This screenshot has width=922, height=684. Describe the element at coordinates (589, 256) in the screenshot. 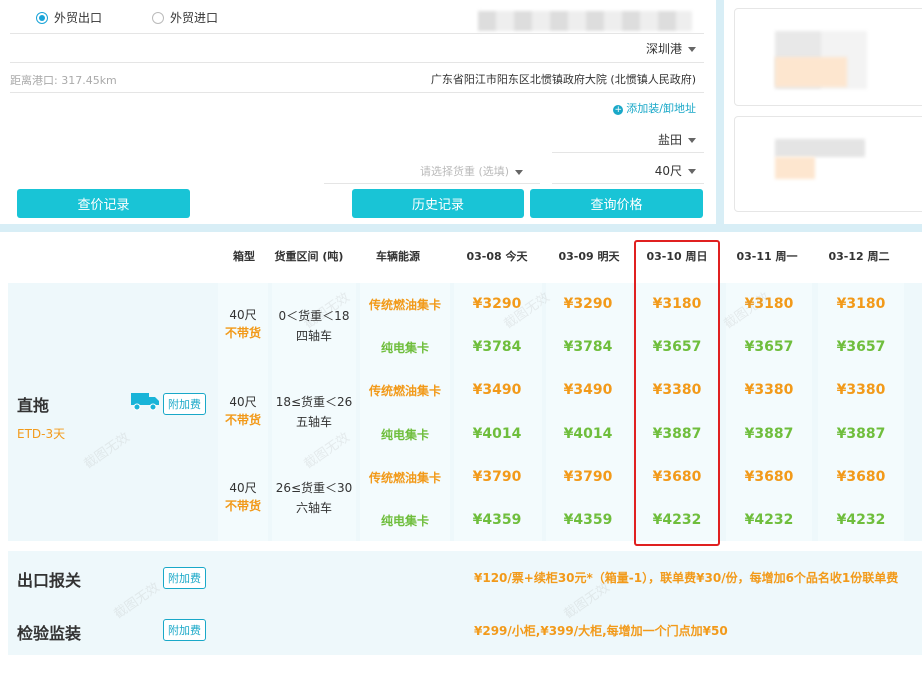

I see `header-date-1: 03-09 明天` at that location.